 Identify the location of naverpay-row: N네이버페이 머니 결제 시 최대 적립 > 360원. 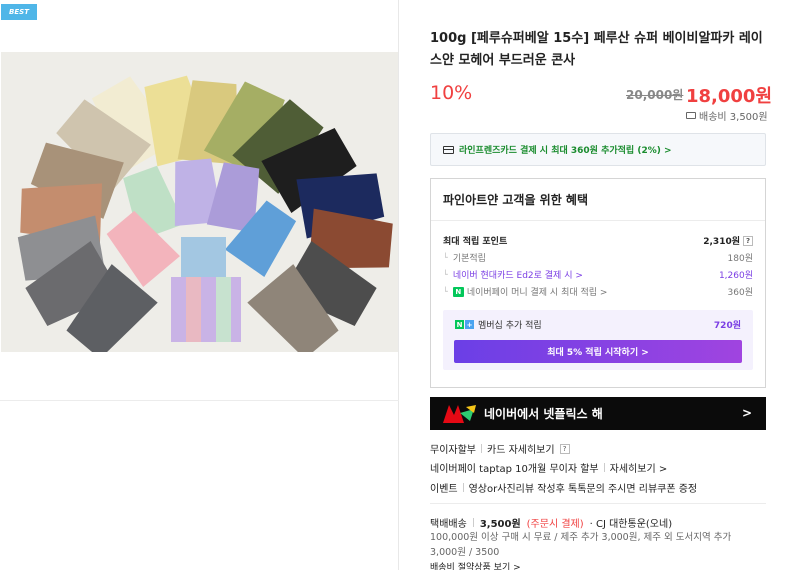
(598, 291).